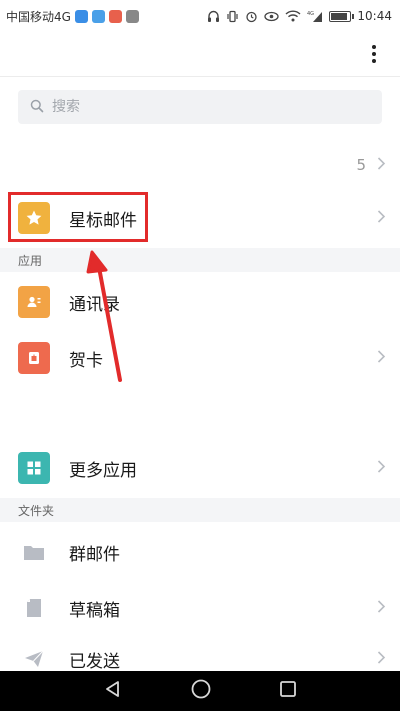 The width and height of the screenshot is (400, 711). Describe the element at coordinates (34, 552) in the screenshot. I see `folder-icon` at that location.